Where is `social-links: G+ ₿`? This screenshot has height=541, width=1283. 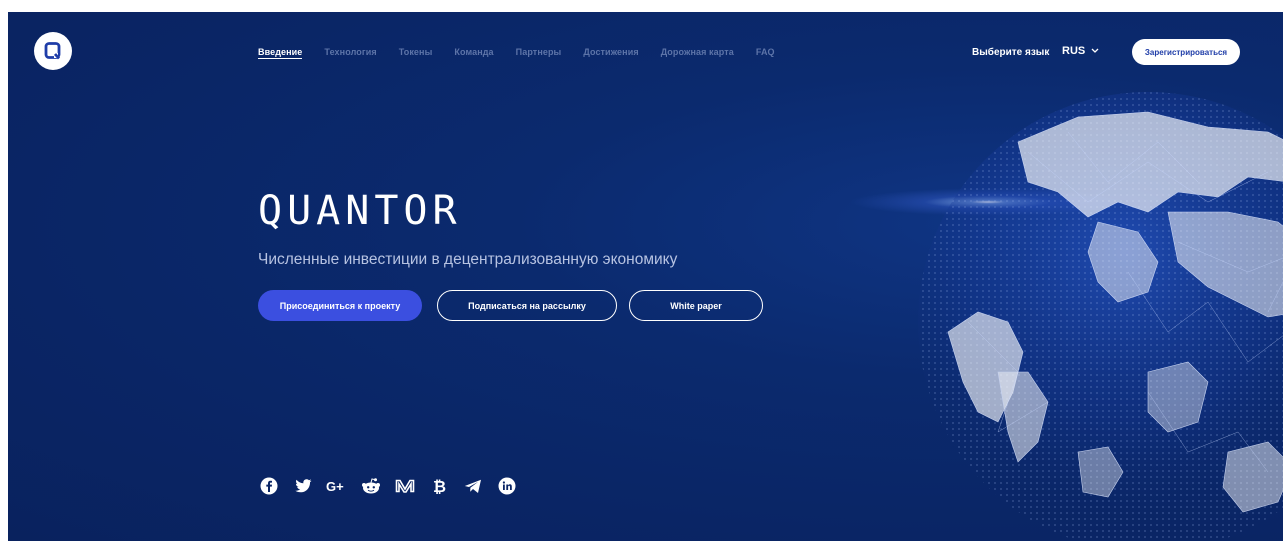
social-links: G+ ₿ is located at coordinates (394, 486).